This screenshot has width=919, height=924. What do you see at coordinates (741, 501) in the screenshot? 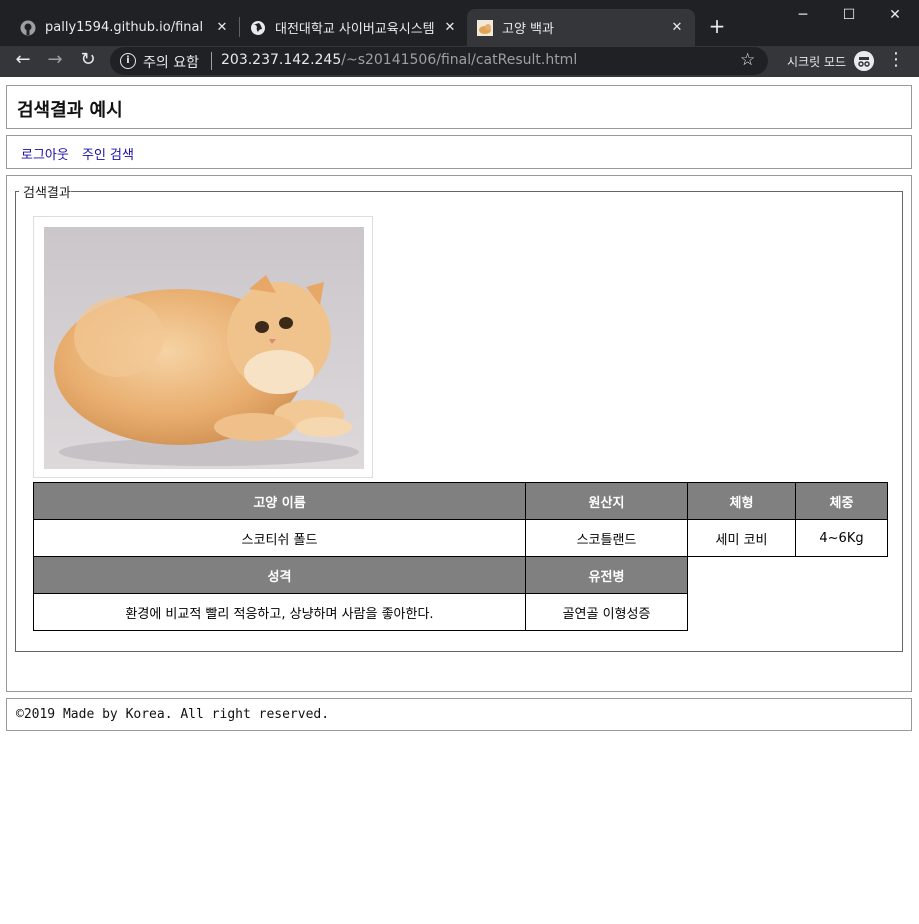
I see `header-body-type: 체형` at bounding box center [741, 501].